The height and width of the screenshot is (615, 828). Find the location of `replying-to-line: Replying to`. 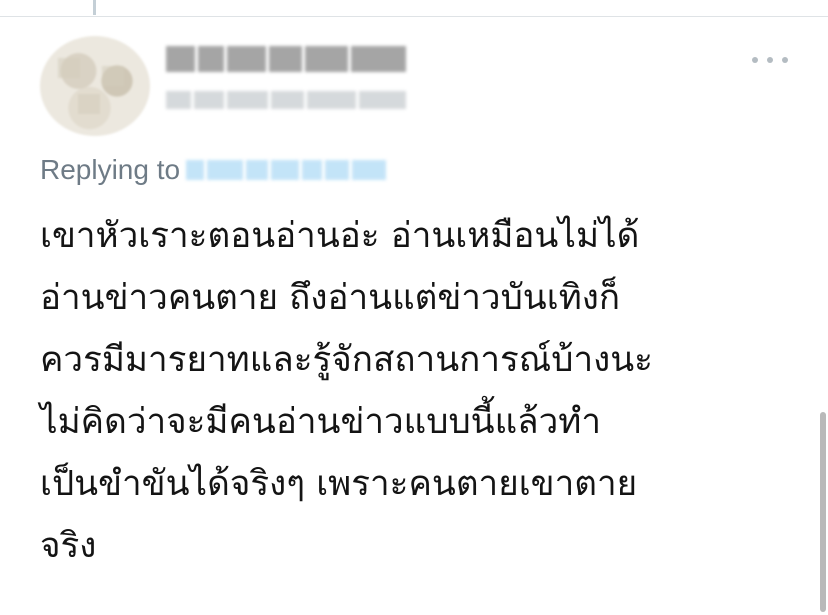

replying-to-line: Replying to is located at coordinates (216, 170).